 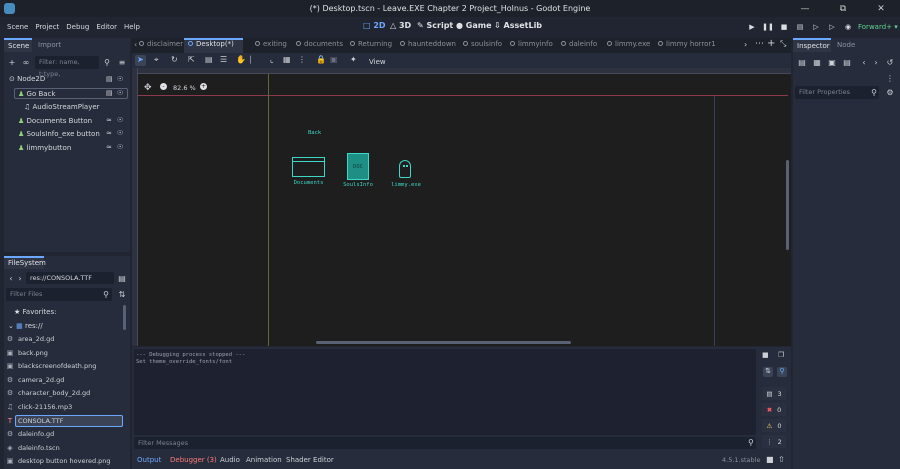 I want to click on move-view-icon: ✥, so click(x=148, y=88).